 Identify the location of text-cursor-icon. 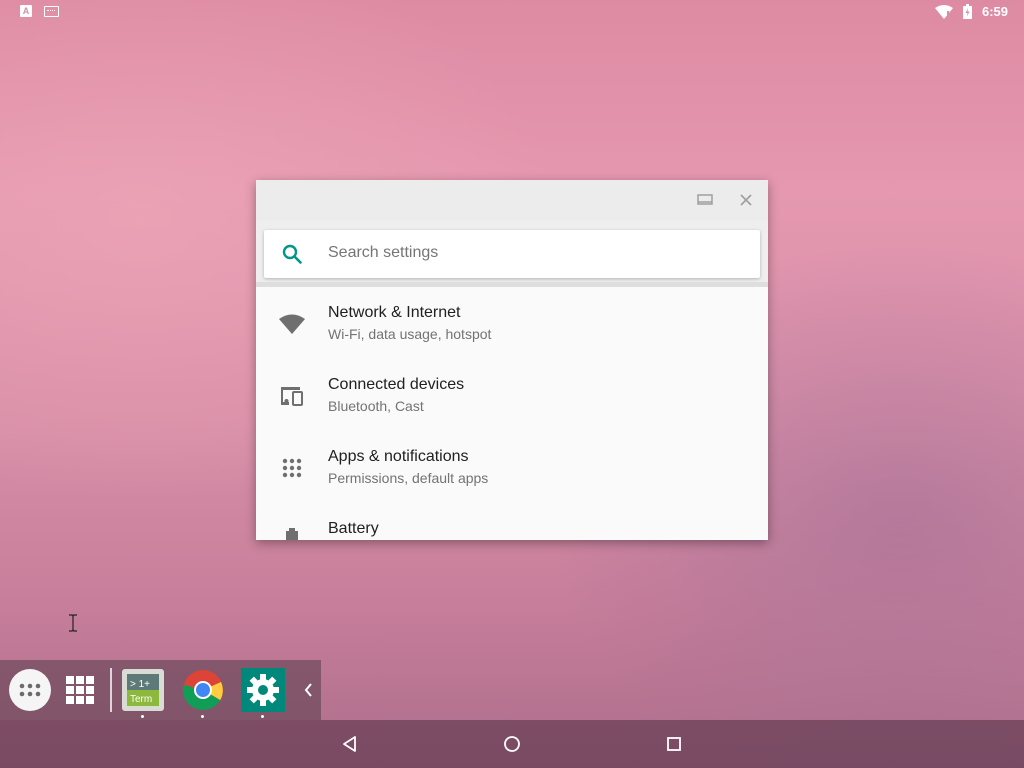
(73, 623).